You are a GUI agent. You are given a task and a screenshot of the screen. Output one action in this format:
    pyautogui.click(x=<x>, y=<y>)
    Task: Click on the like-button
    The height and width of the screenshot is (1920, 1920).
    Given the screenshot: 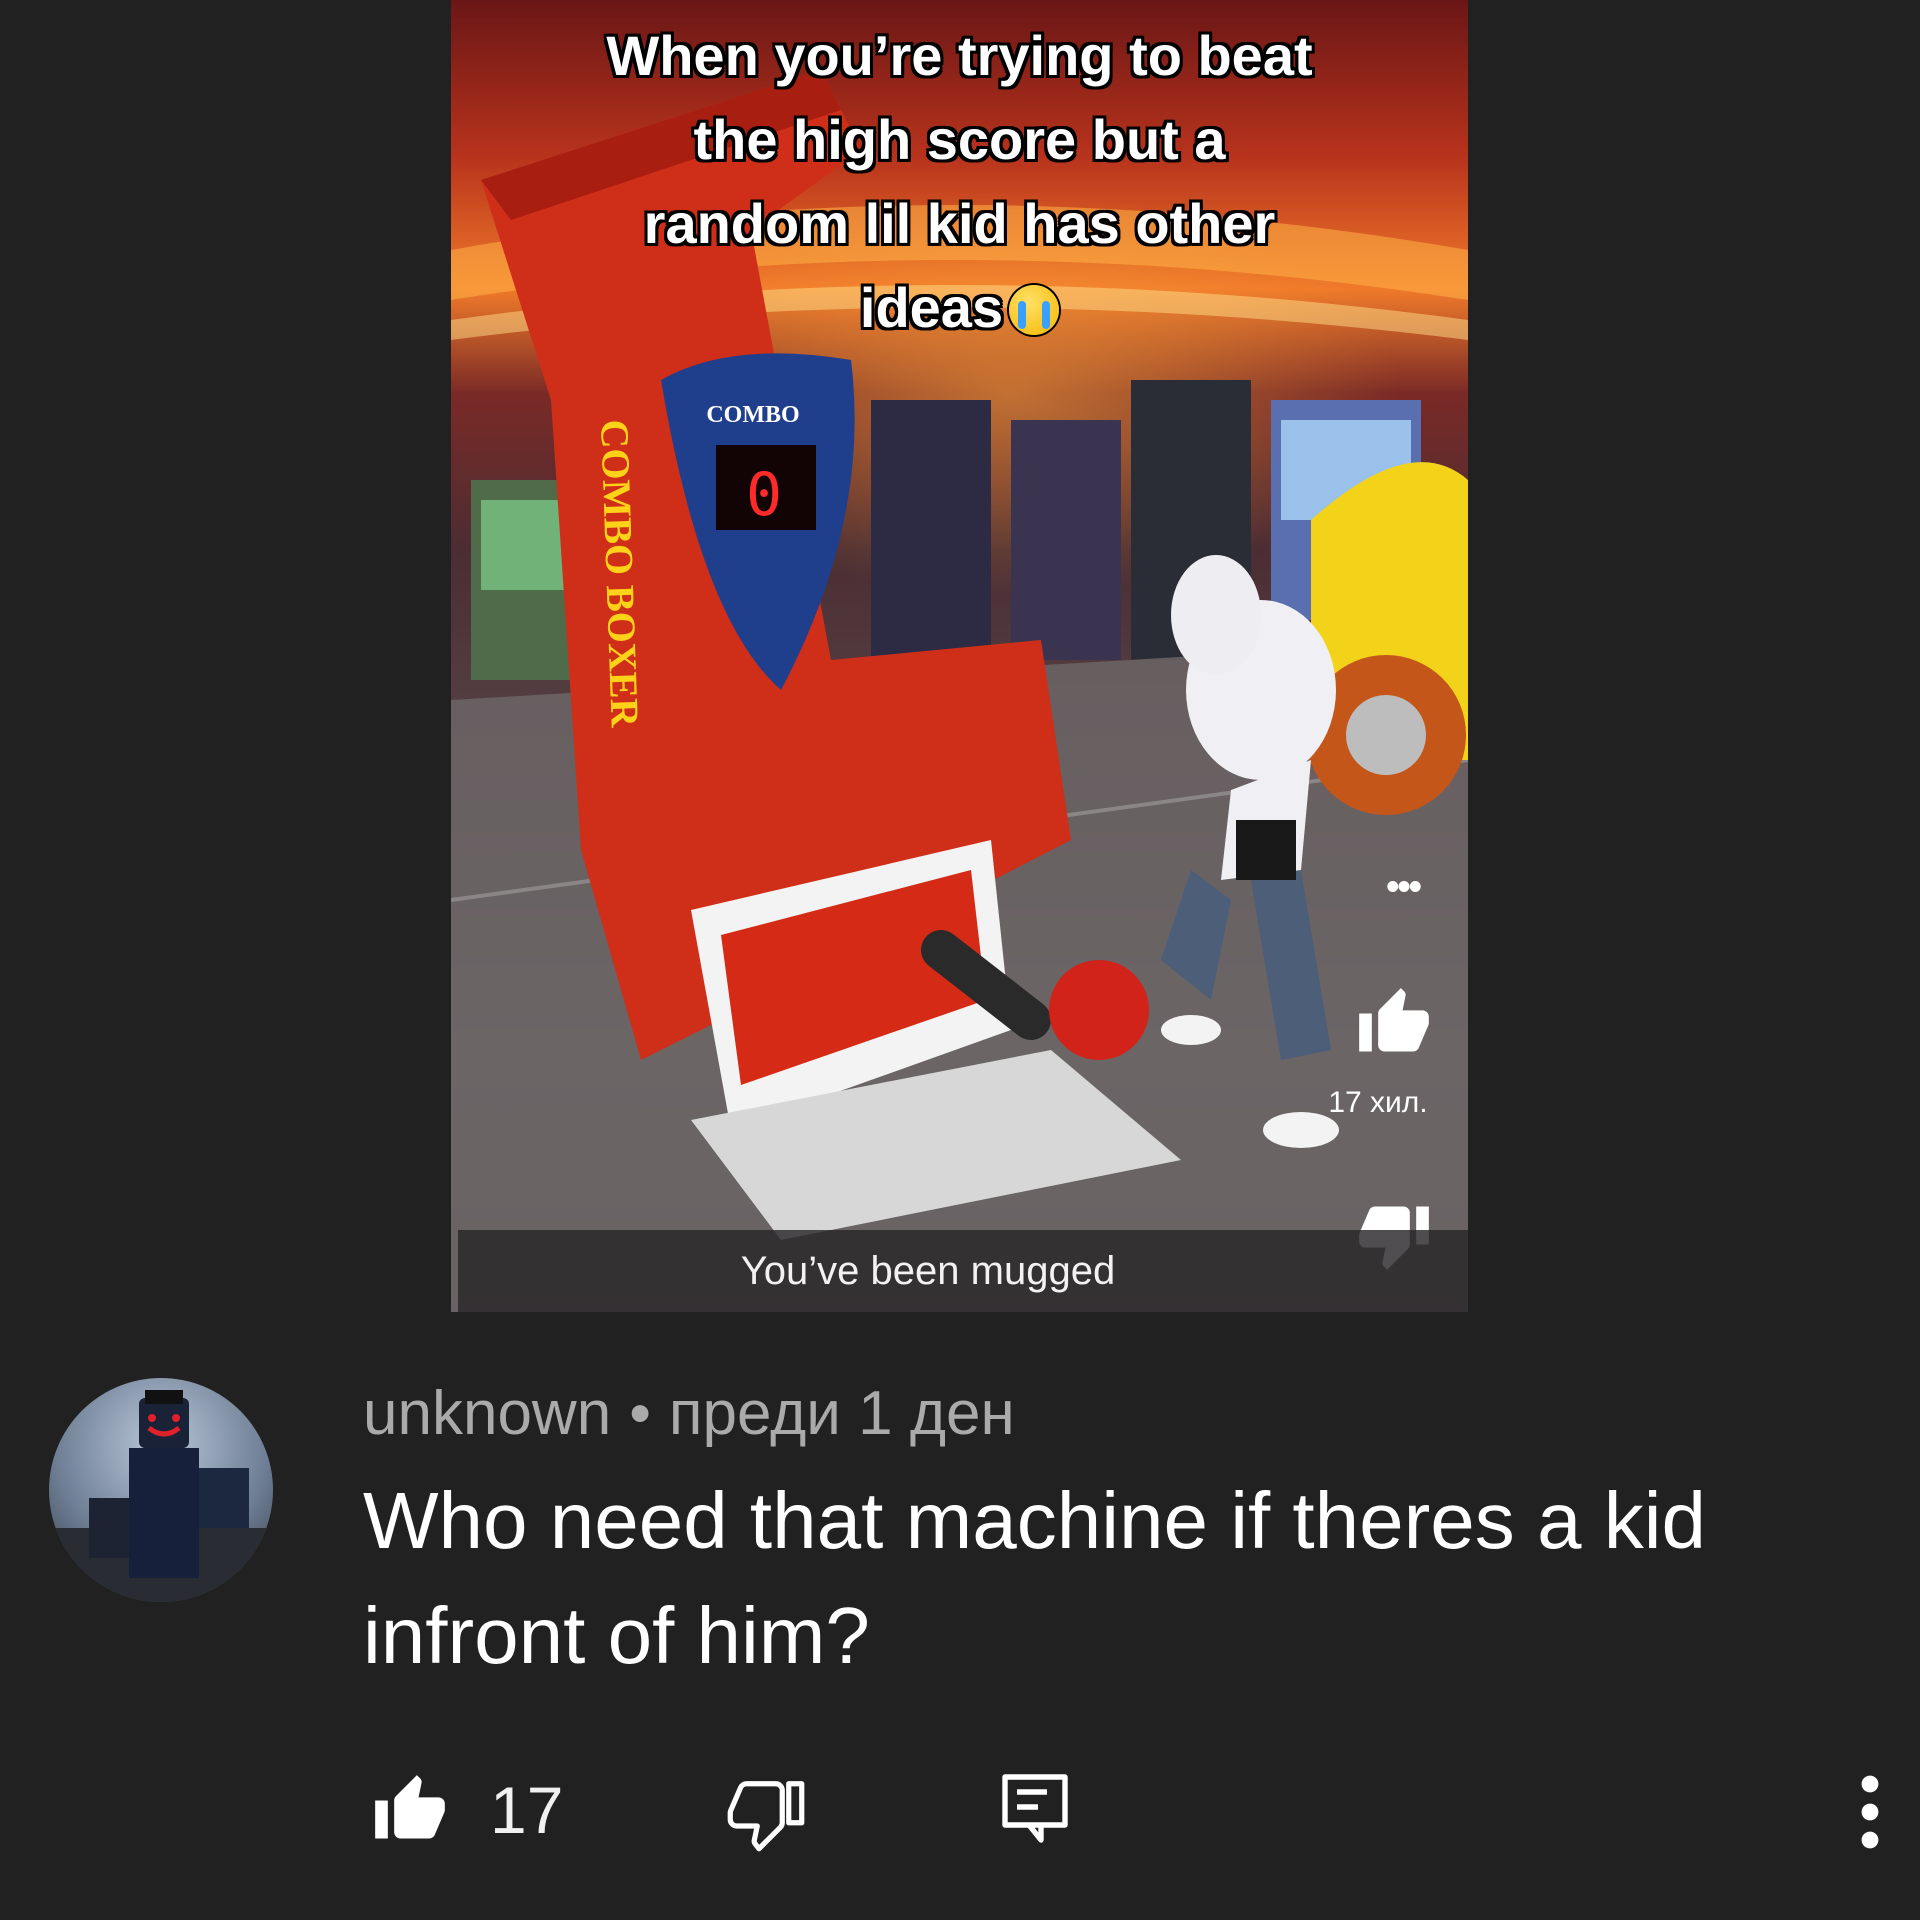 What is the action you would take?
    pyautogui.click(x=410, y=1812)
    